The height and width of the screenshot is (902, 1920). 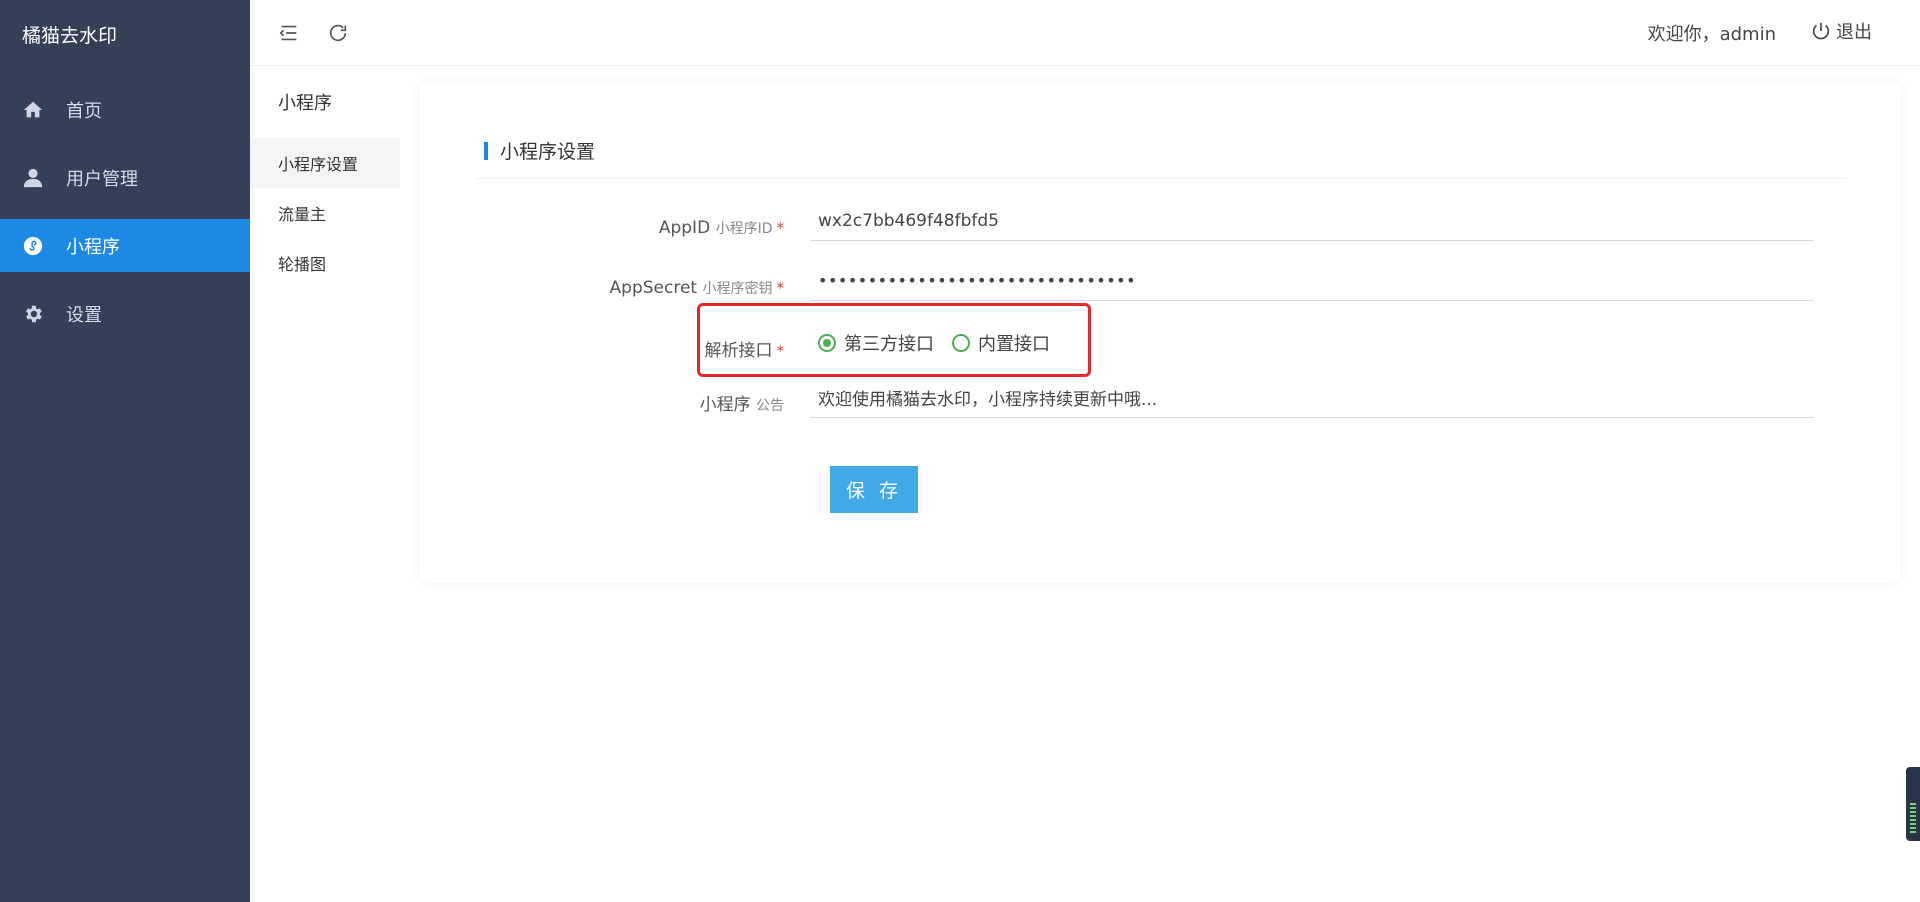 What do you see at coordinates (1312, 221) in the screenshot?
I see `appid-input: wx2c7bb469f48fbfd5` at bounding box center [1312, 221].